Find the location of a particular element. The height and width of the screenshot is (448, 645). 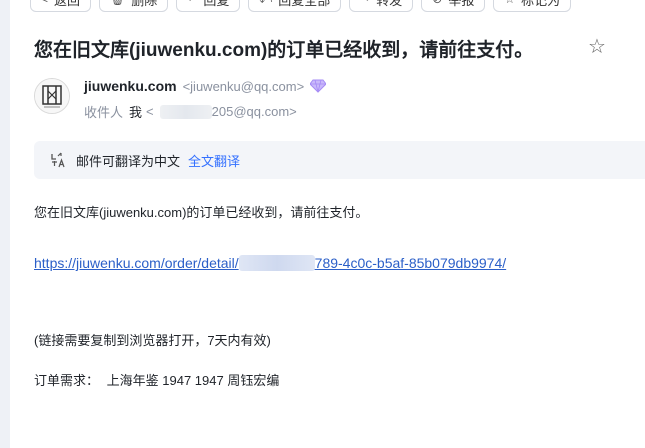

order-row: 订单需求： 上海年鉴 1947 1947 周钰宏编 is located at coordinates (156, 379).